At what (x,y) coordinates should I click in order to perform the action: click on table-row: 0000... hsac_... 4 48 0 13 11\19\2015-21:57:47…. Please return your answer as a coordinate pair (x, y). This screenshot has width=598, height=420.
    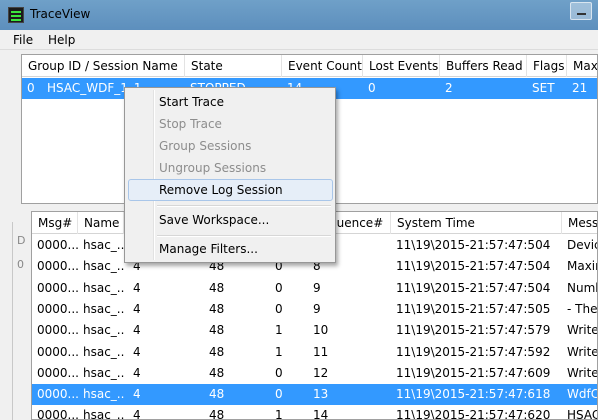
    Looking at the image, I should click on (315, 395).